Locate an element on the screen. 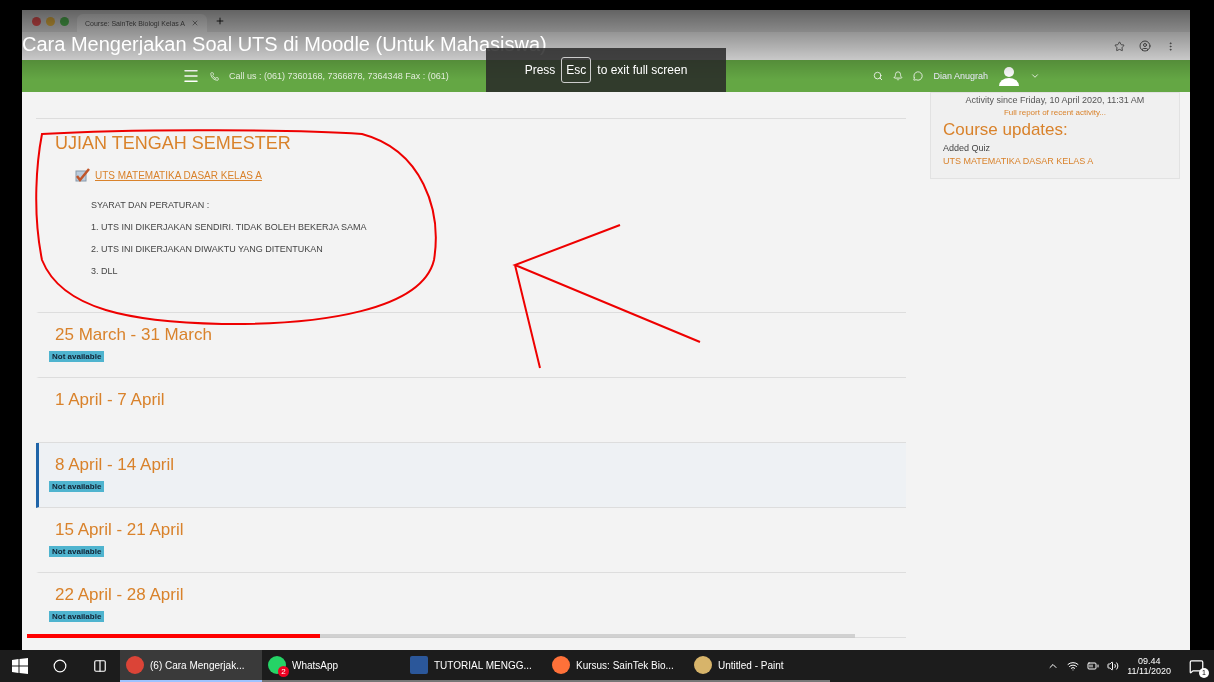 The image size is (1214, 682). window-controls-icon is located at coordinates (50, 21).